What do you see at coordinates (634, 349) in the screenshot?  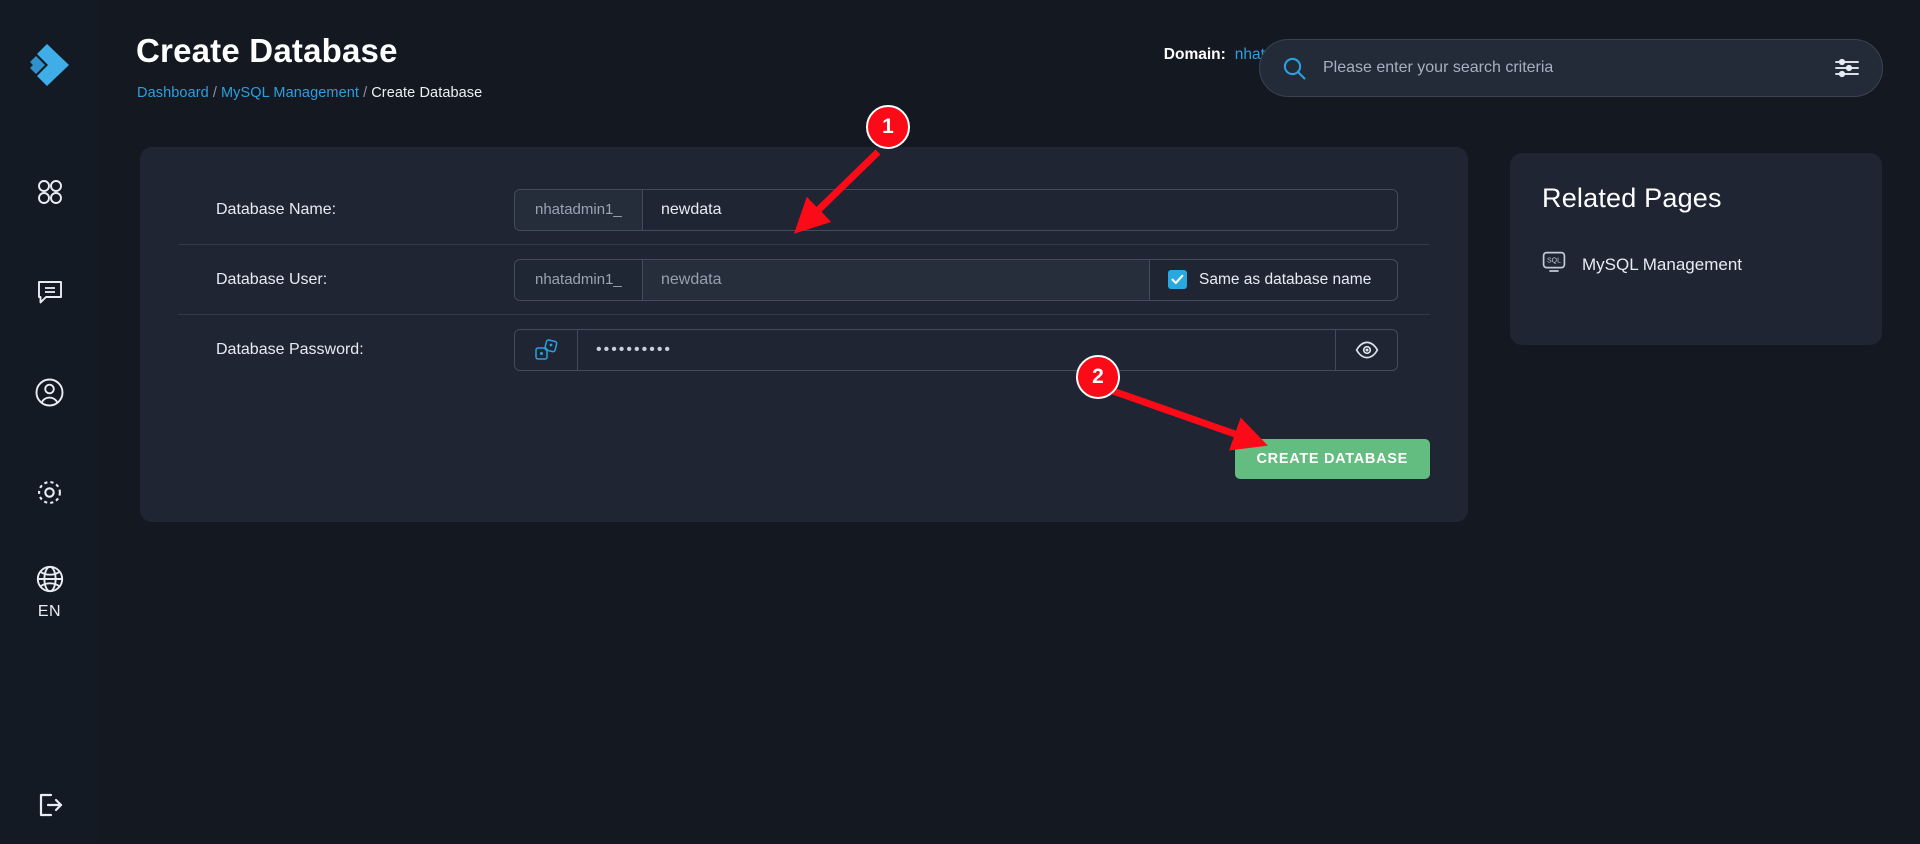 I see `password-masked-value: ••••••••••` at bounding box center [634, 349].